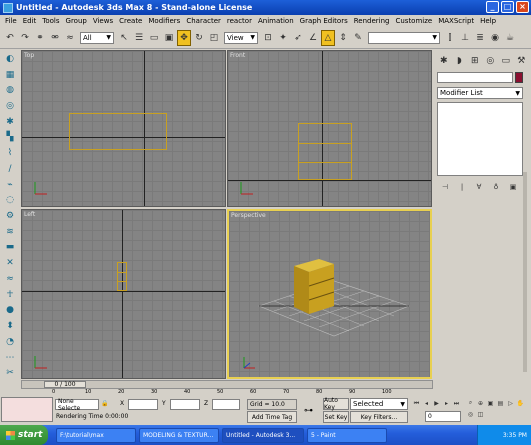  Describe the element at coordinates (97, 37) in the screenshot. I see `selection-filter-dropdown: All ▼` at that location.